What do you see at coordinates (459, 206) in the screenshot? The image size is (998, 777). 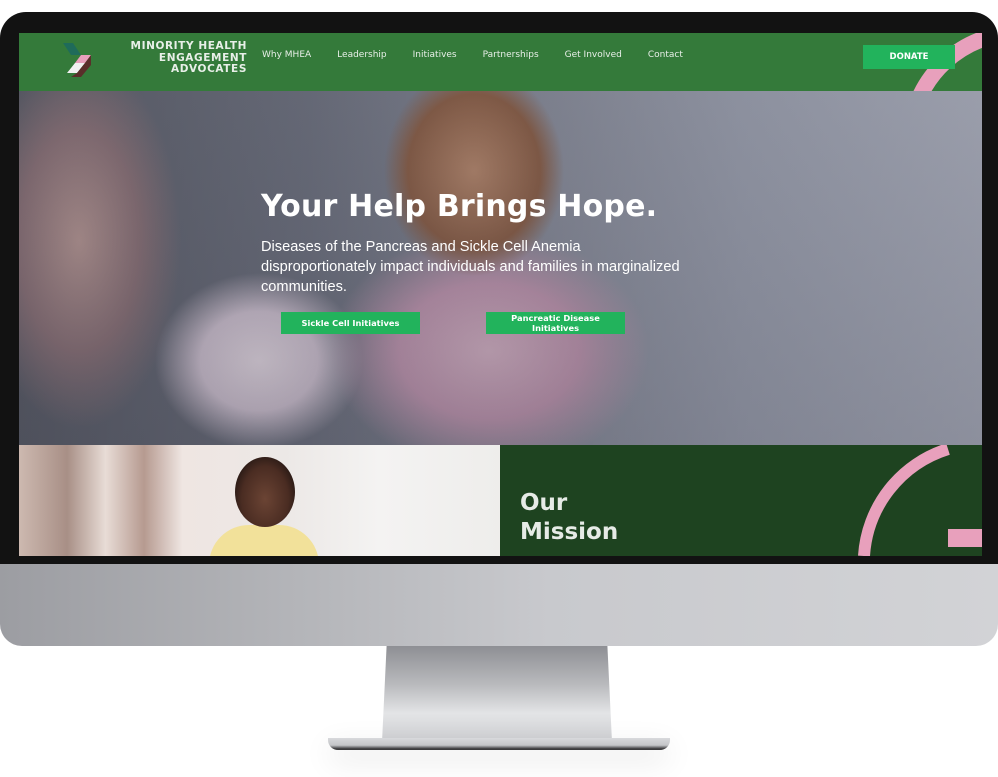 I see `hero-title: Your Help Brings Hope.` at bounding box center [459, 206].